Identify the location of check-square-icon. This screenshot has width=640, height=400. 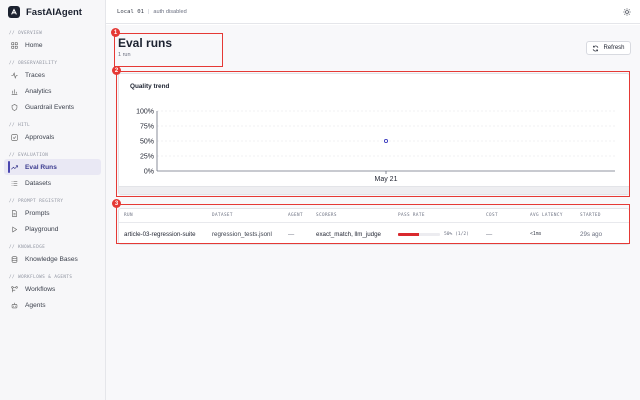
(14, 137).